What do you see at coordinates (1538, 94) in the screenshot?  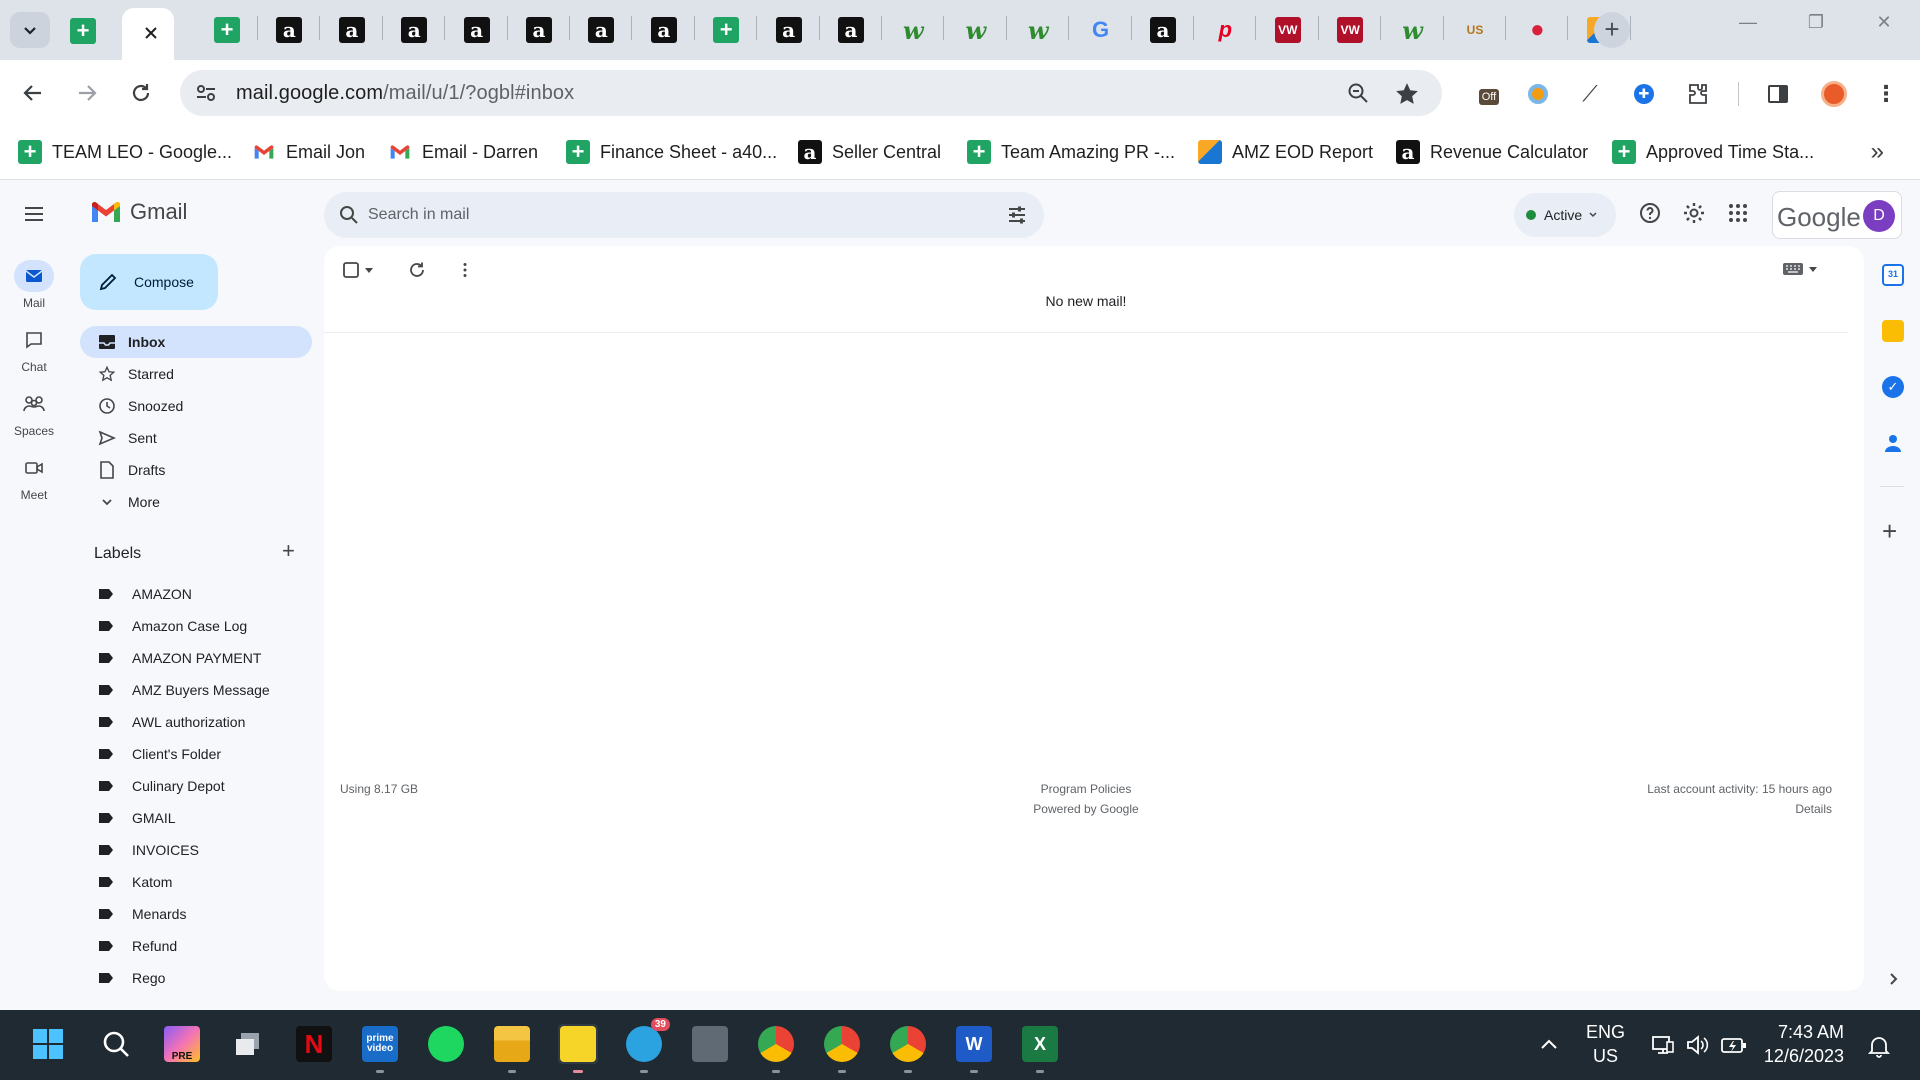 I see `extension-orange-icon` at bounding box center [1538, 94].